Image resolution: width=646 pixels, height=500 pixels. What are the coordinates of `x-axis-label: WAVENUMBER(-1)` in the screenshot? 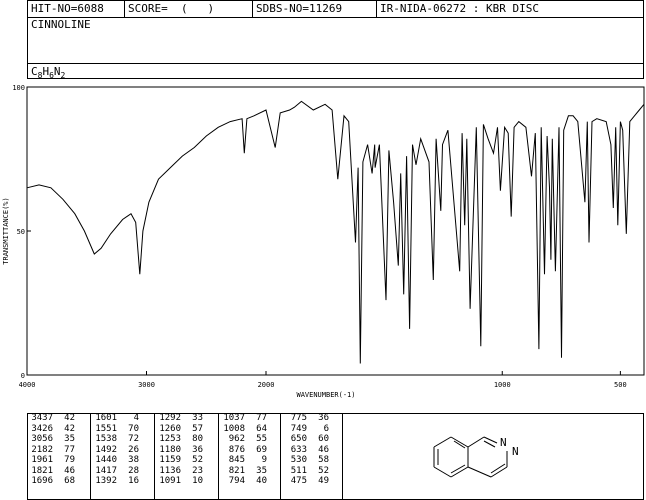 It's located at (325, 395).